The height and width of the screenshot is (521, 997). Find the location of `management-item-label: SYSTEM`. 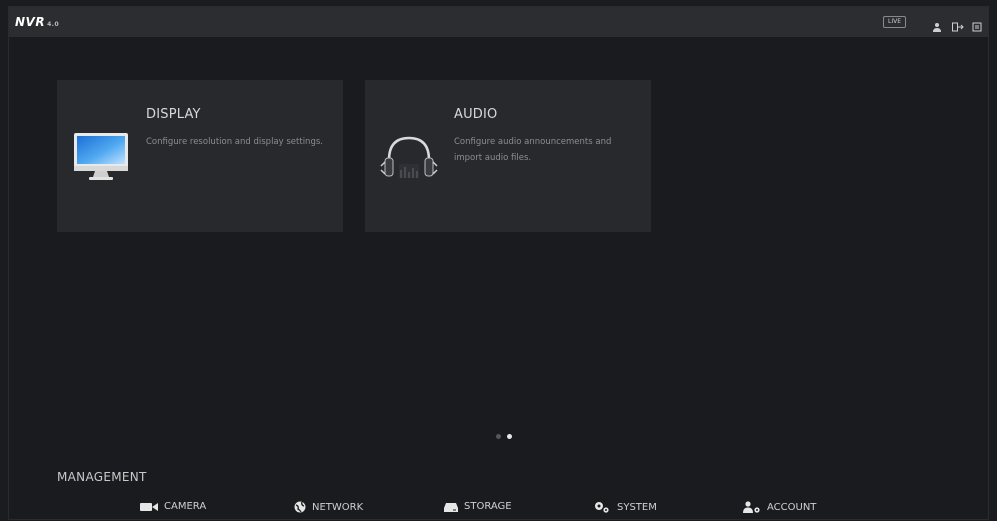

management-item-label: SYSTEM is located at coordinates (637, 507).